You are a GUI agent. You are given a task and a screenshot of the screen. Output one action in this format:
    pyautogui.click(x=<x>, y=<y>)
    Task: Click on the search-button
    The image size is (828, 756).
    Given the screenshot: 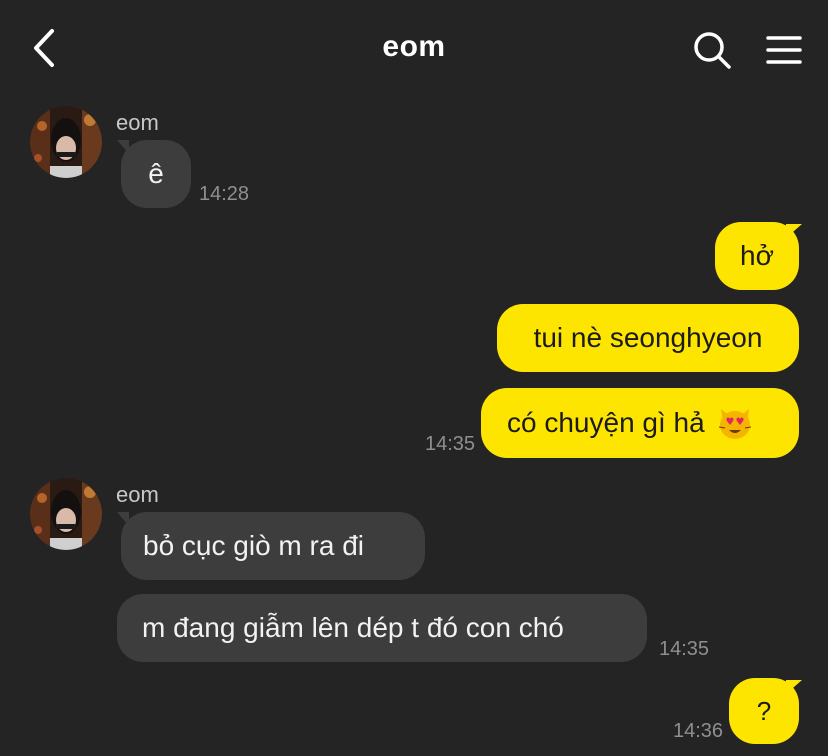 What is the action you would take?
    pyautogui.click(x=712, y=50)
    